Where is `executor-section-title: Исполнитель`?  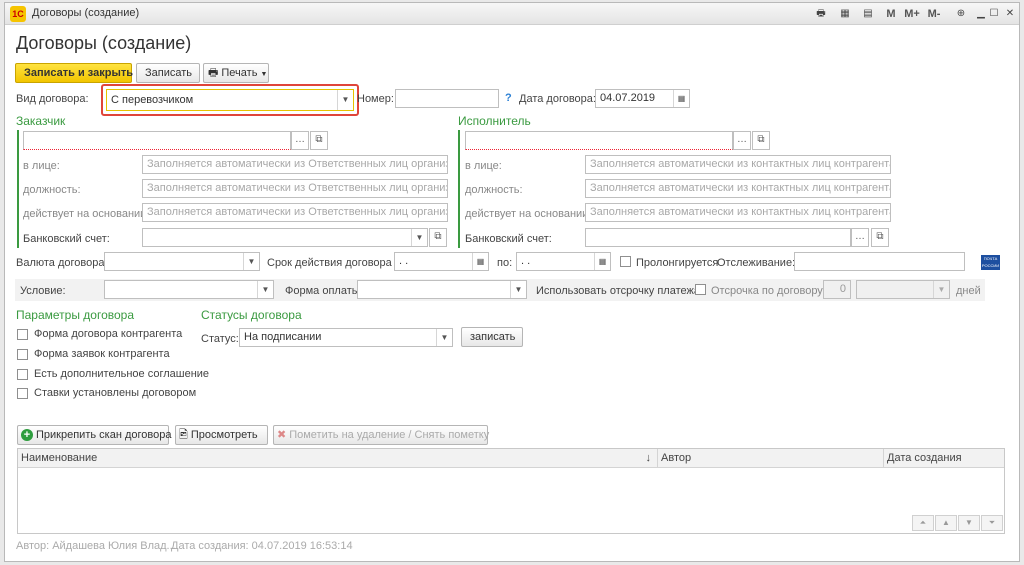 executor-section-title: Исполнитель is located at coordinates (494, 121).